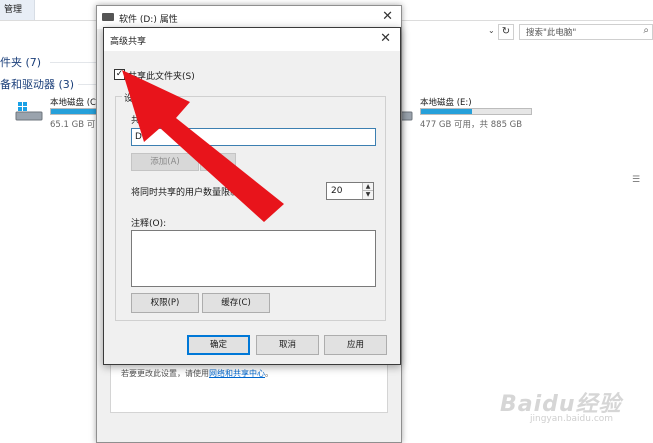  I want to click on drive-title-icon, so click(108, 17).